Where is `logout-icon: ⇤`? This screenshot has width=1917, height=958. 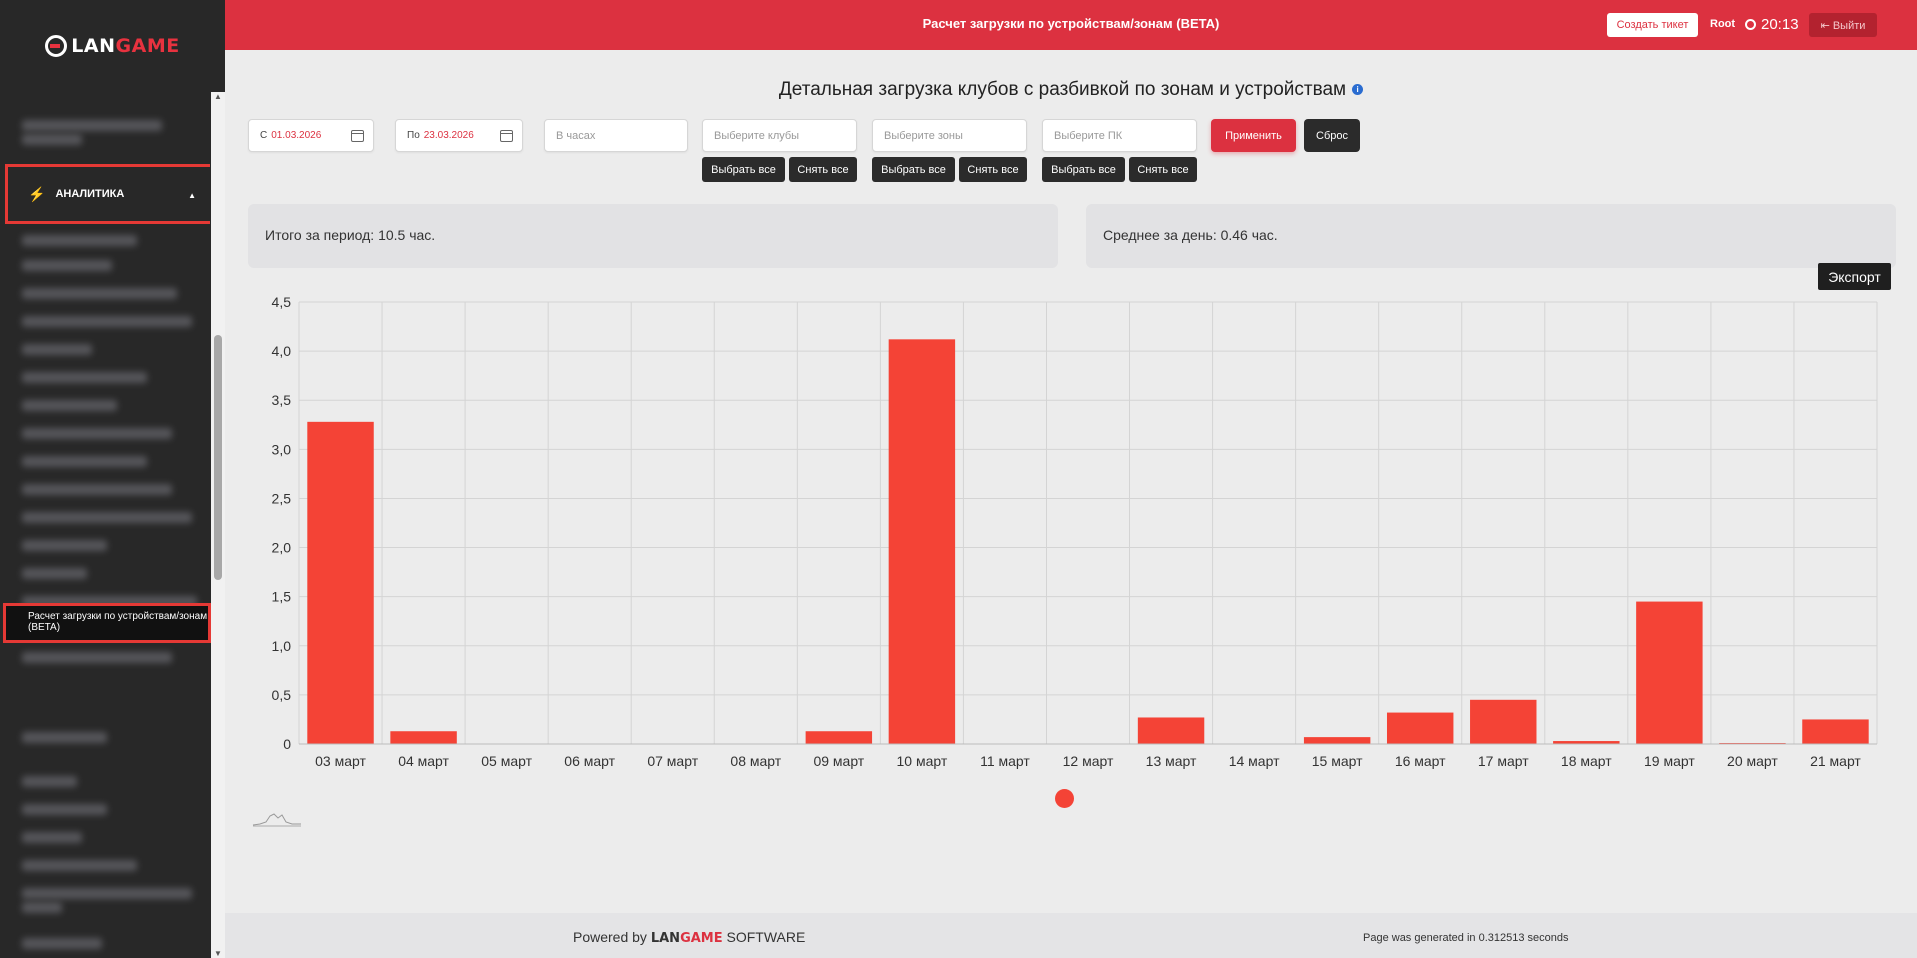 logout-icon: ⇤ is located at coordinates (1826, 25).